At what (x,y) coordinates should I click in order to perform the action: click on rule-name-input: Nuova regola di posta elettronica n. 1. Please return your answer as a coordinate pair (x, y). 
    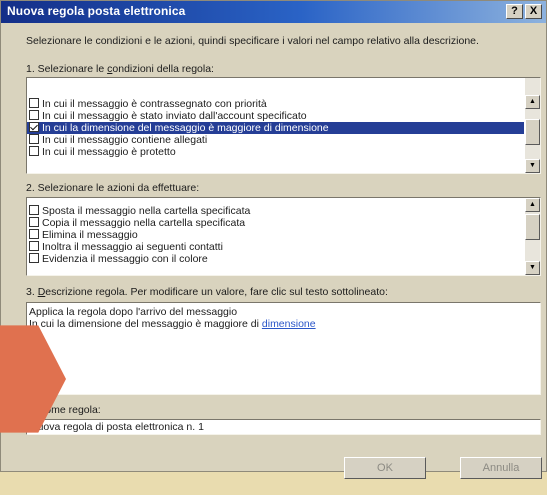
    Looking at the image, I should click on (283, 427).